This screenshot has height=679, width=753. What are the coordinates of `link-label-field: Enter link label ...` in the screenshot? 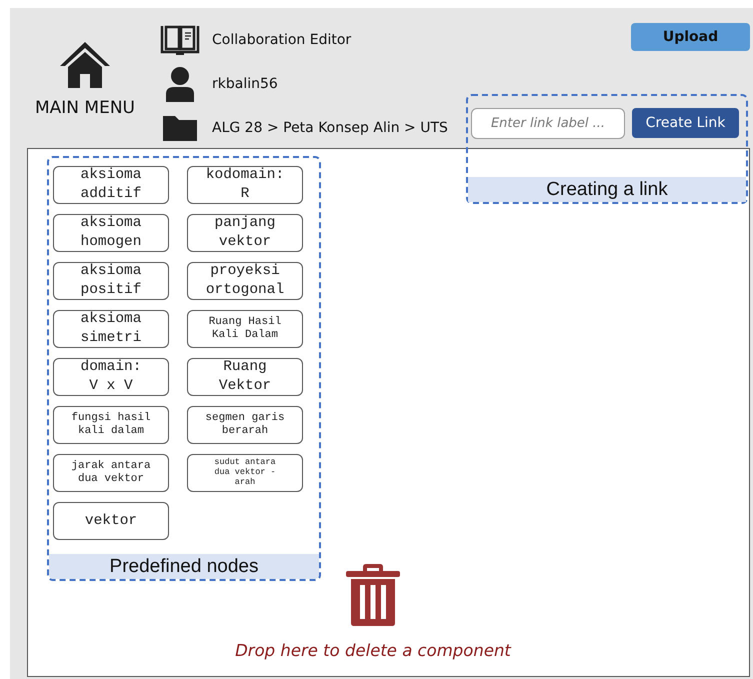 It's located at (548, 123).